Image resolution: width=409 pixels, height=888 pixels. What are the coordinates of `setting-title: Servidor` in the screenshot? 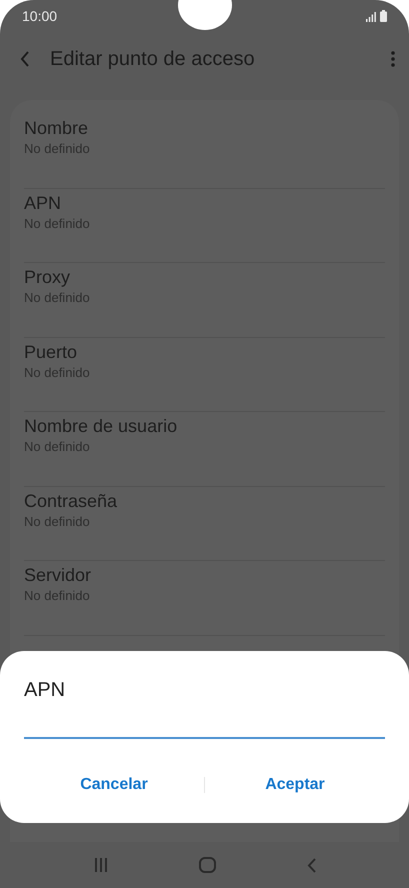 It's located at (204, 575).